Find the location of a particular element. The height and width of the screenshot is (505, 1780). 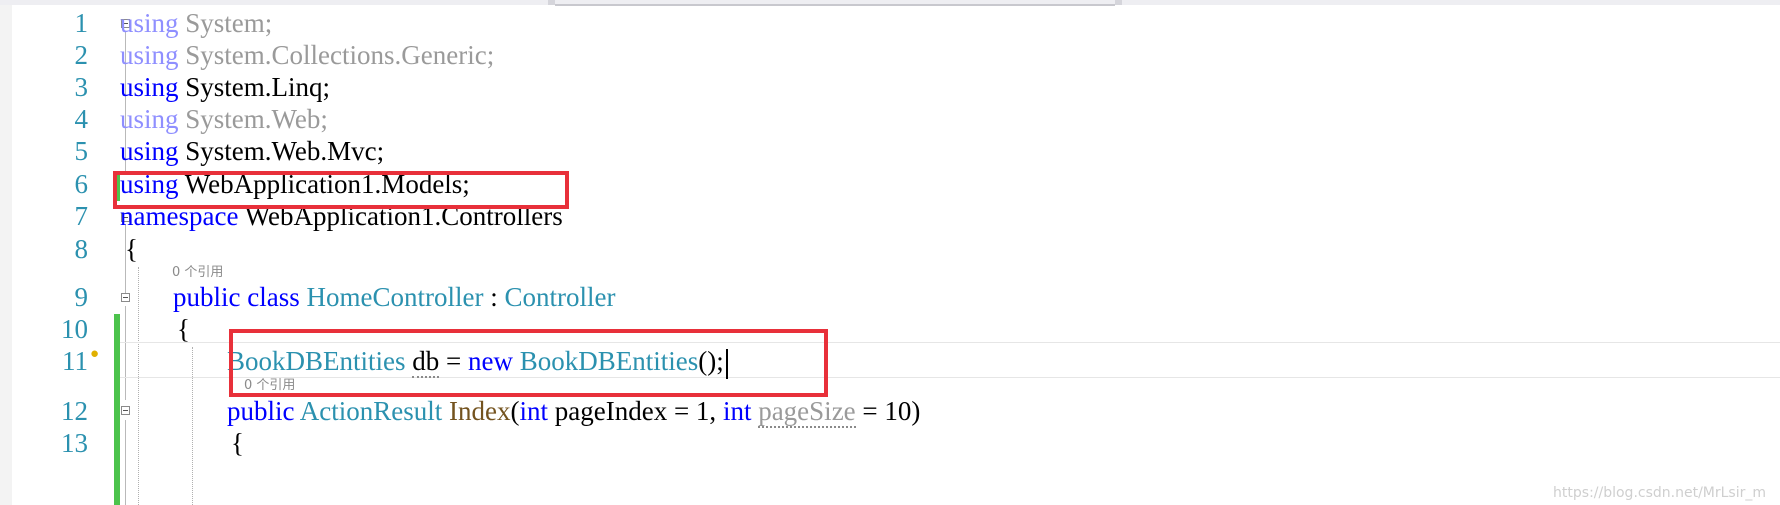

code-line: 8 { is located at coordinates (896, 249).